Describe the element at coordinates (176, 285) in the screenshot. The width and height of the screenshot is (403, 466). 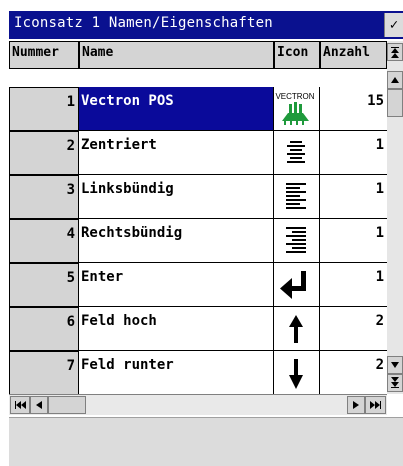
I see `row-name-5: Enter` at that location.